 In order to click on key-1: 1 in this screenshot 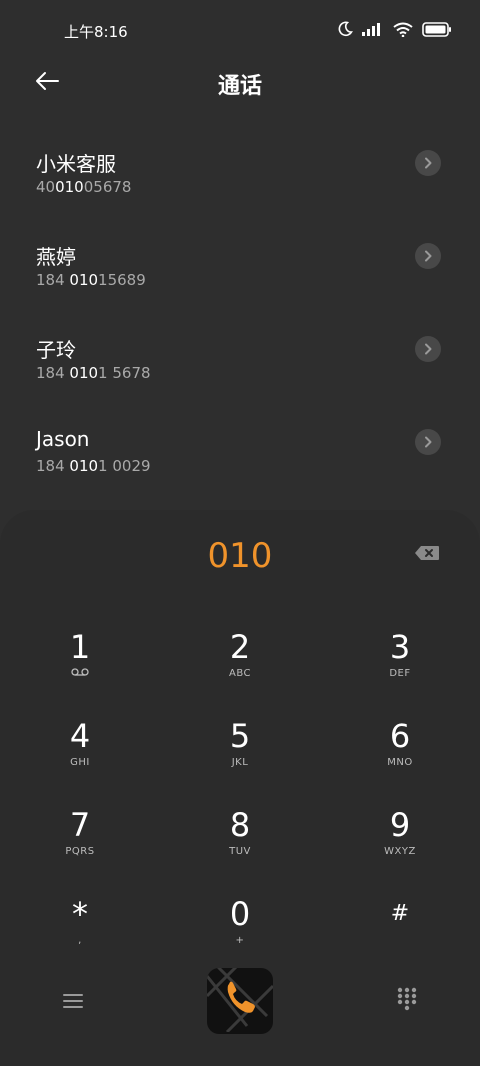, I will do `click(80, 662)`.